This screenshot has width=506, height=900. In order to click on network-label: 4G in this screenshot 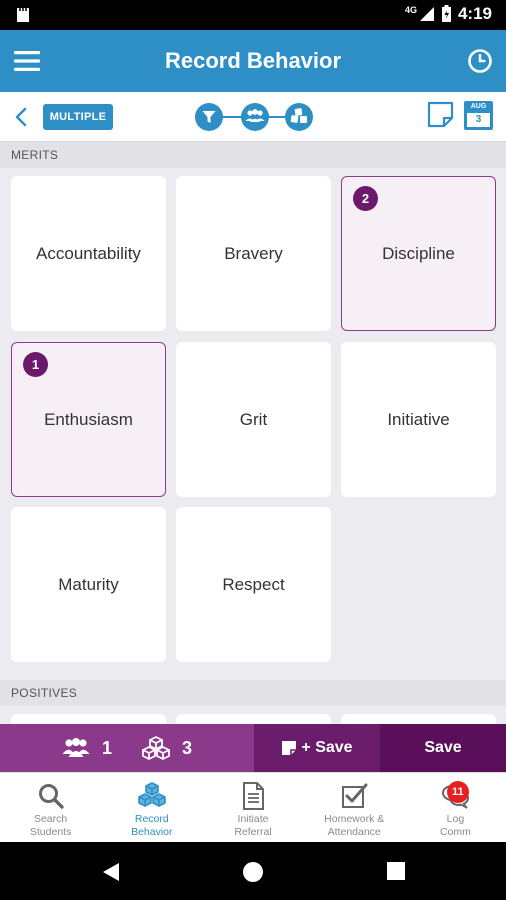, I will do `click(410, 10)`.